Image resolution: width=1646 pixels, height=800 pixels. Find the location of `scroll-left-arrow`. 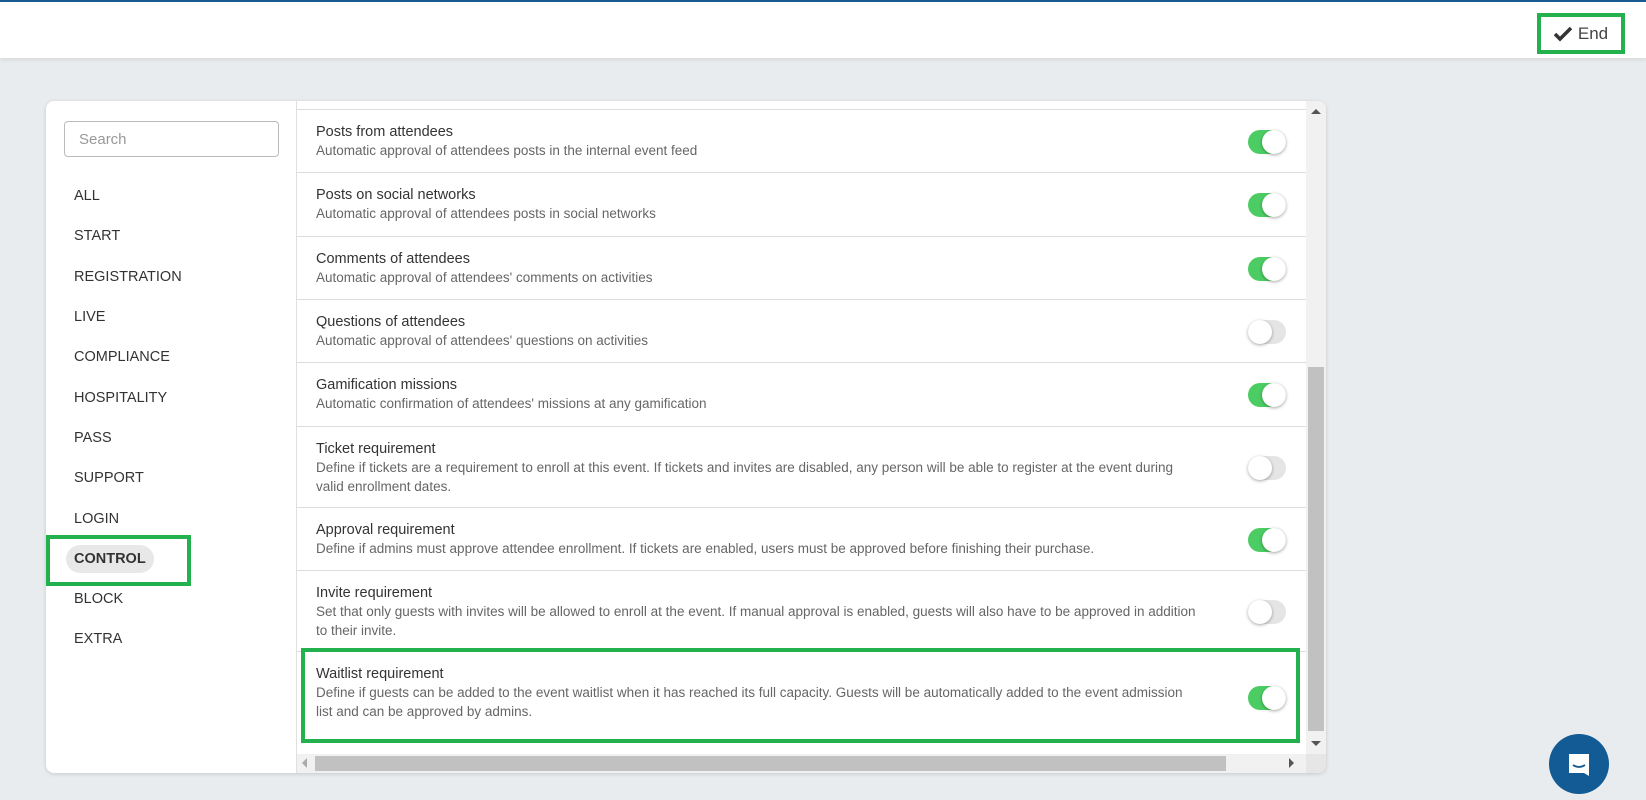

scroll-left-arrow is located at coordinates (302, 763).